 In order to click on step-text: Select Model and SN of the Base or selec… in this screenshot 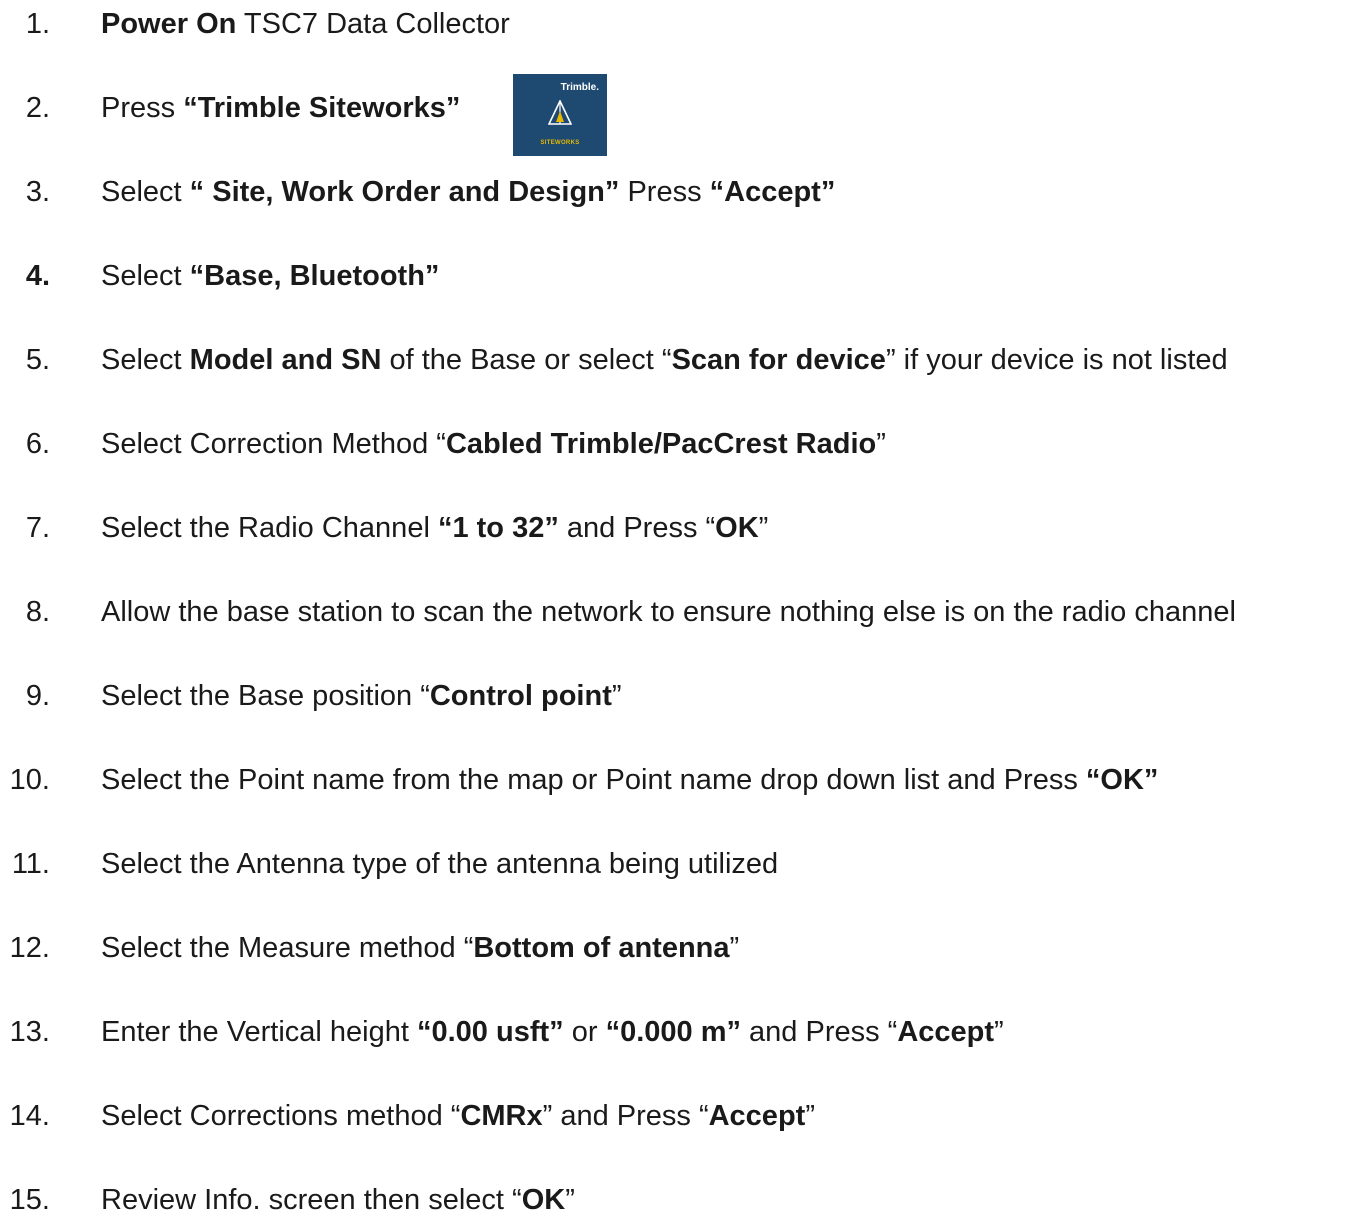, I will do `click(664, 360)`.